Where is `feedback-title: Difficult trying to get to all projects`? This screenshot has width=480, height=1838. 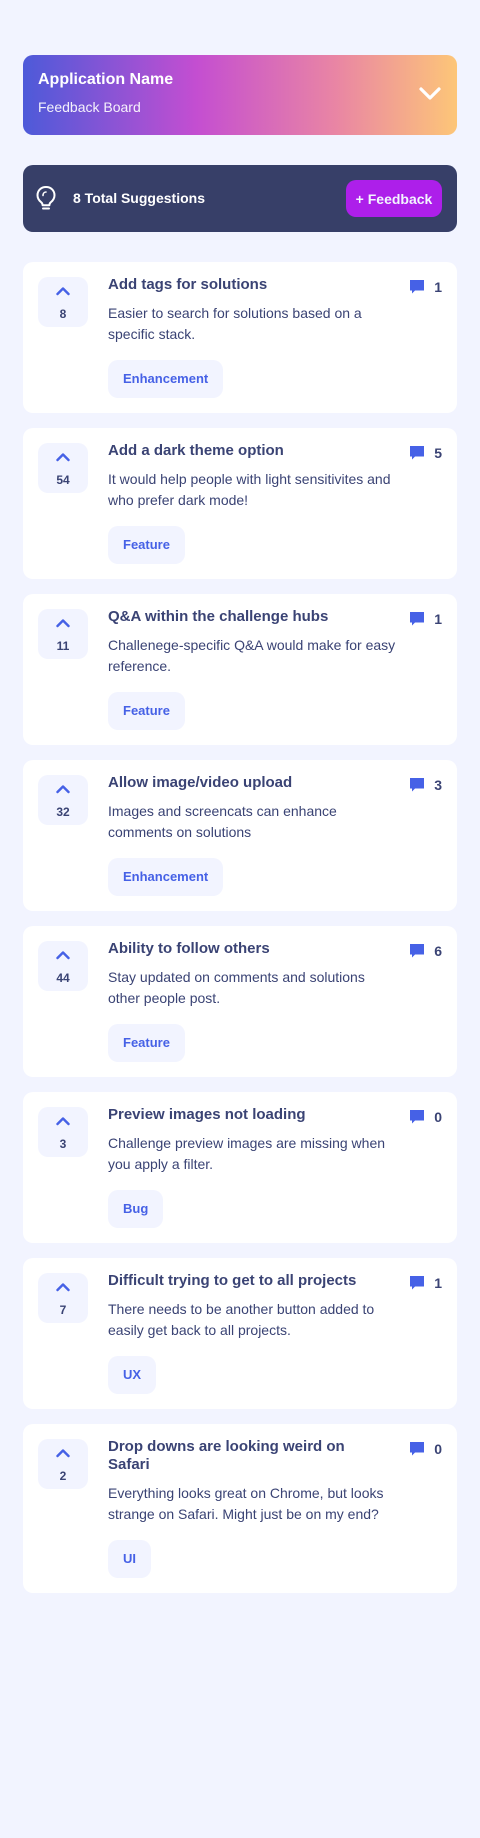
feedback-title: Difficult trying to get to all projects is located at coordinates (248, 1281).